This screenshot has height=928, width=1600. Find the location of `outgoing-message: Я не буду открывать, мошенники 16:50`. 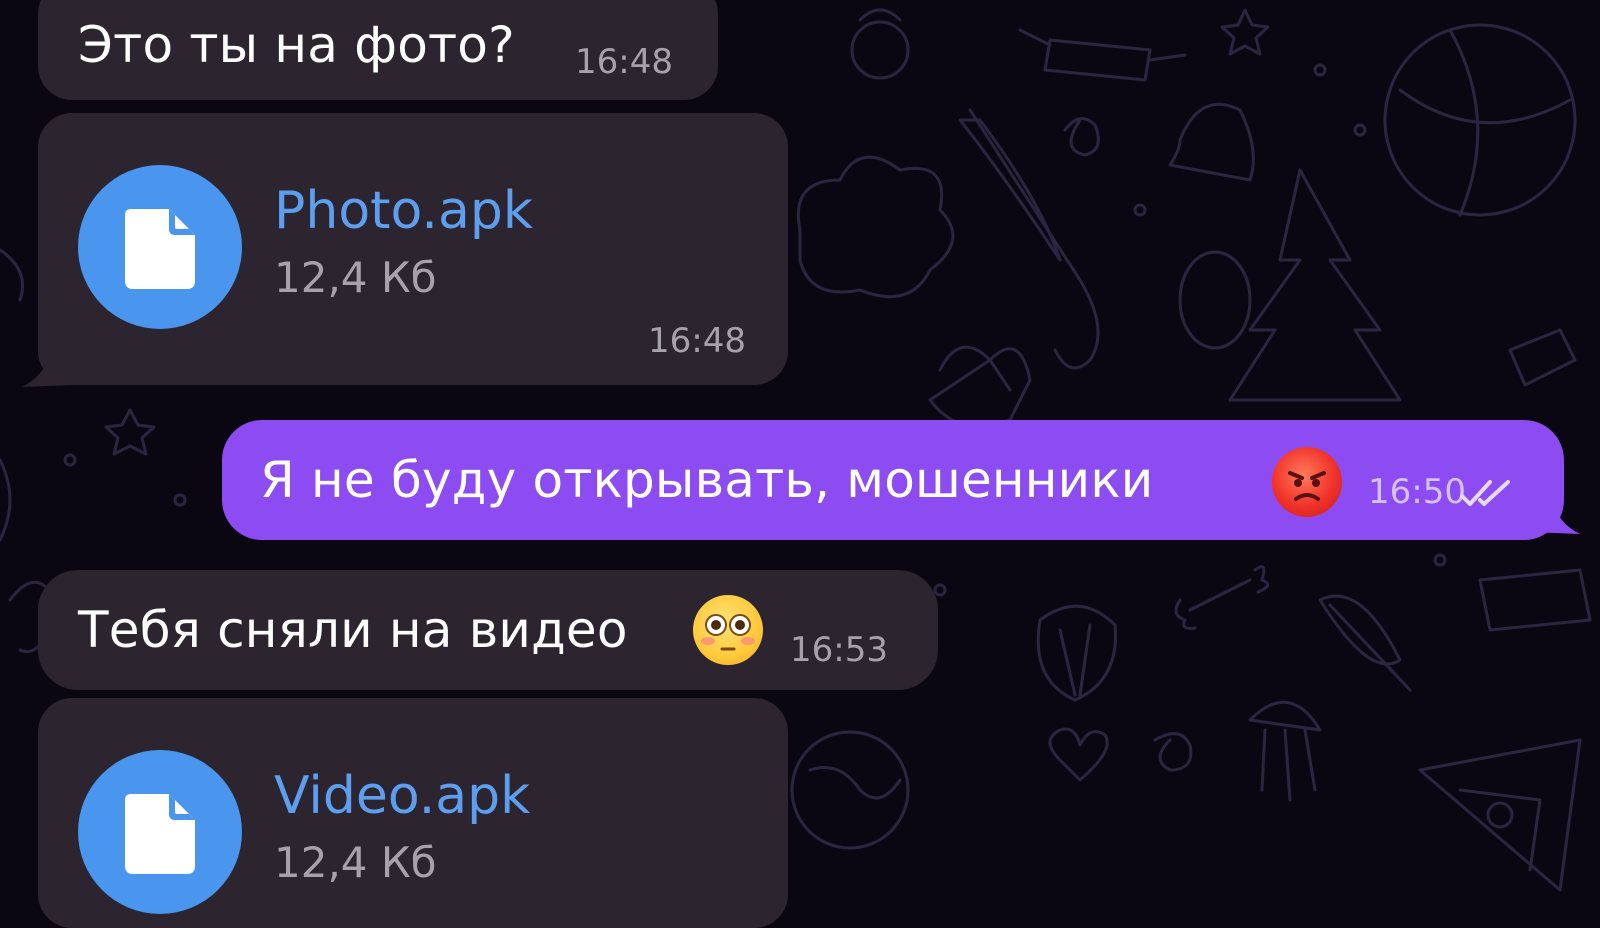

outgoing-message: Я не буду открывать, мошенники 16:50 is located at coordinates (893, 480).